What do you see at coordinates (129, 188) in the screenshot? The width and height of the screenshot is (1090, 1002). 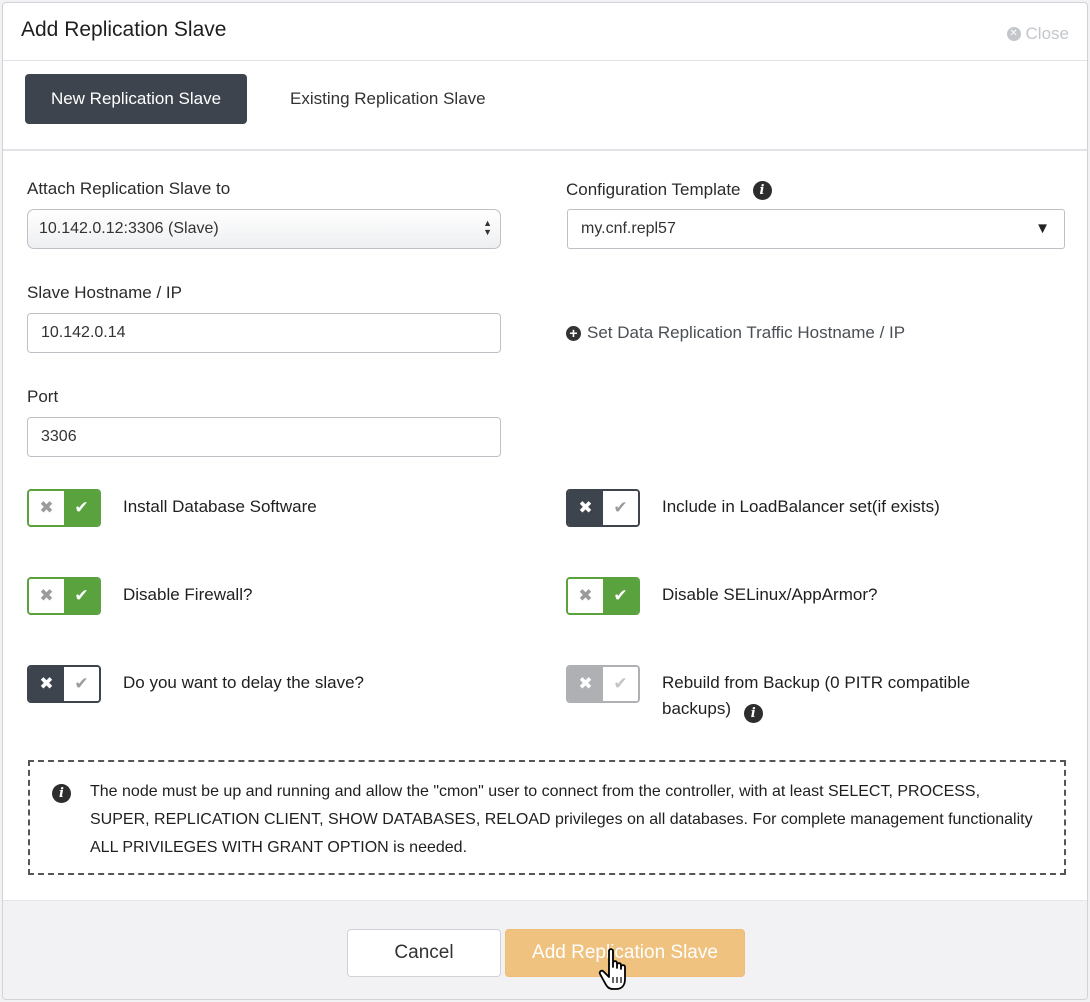 I see `attach-label: Attach Replication Slave to` at bounding box center [129, 188].